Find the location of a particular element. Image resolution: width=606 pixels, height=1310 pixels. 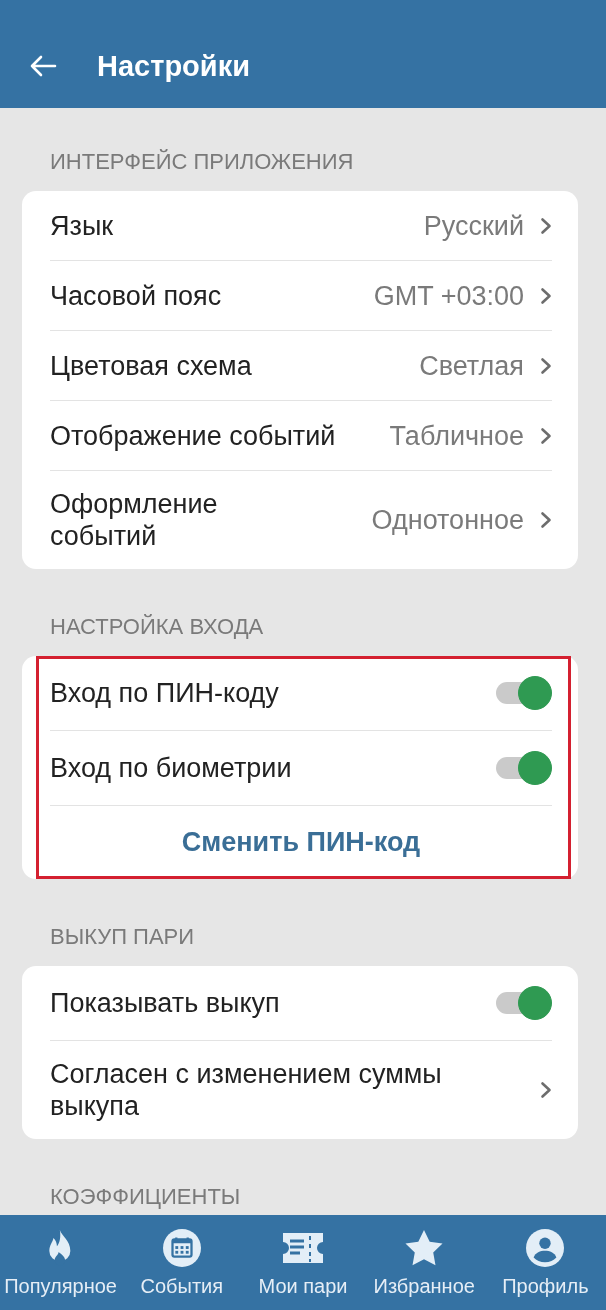

setting-label: Вход по биометрии is located at coordinates (171, 768).